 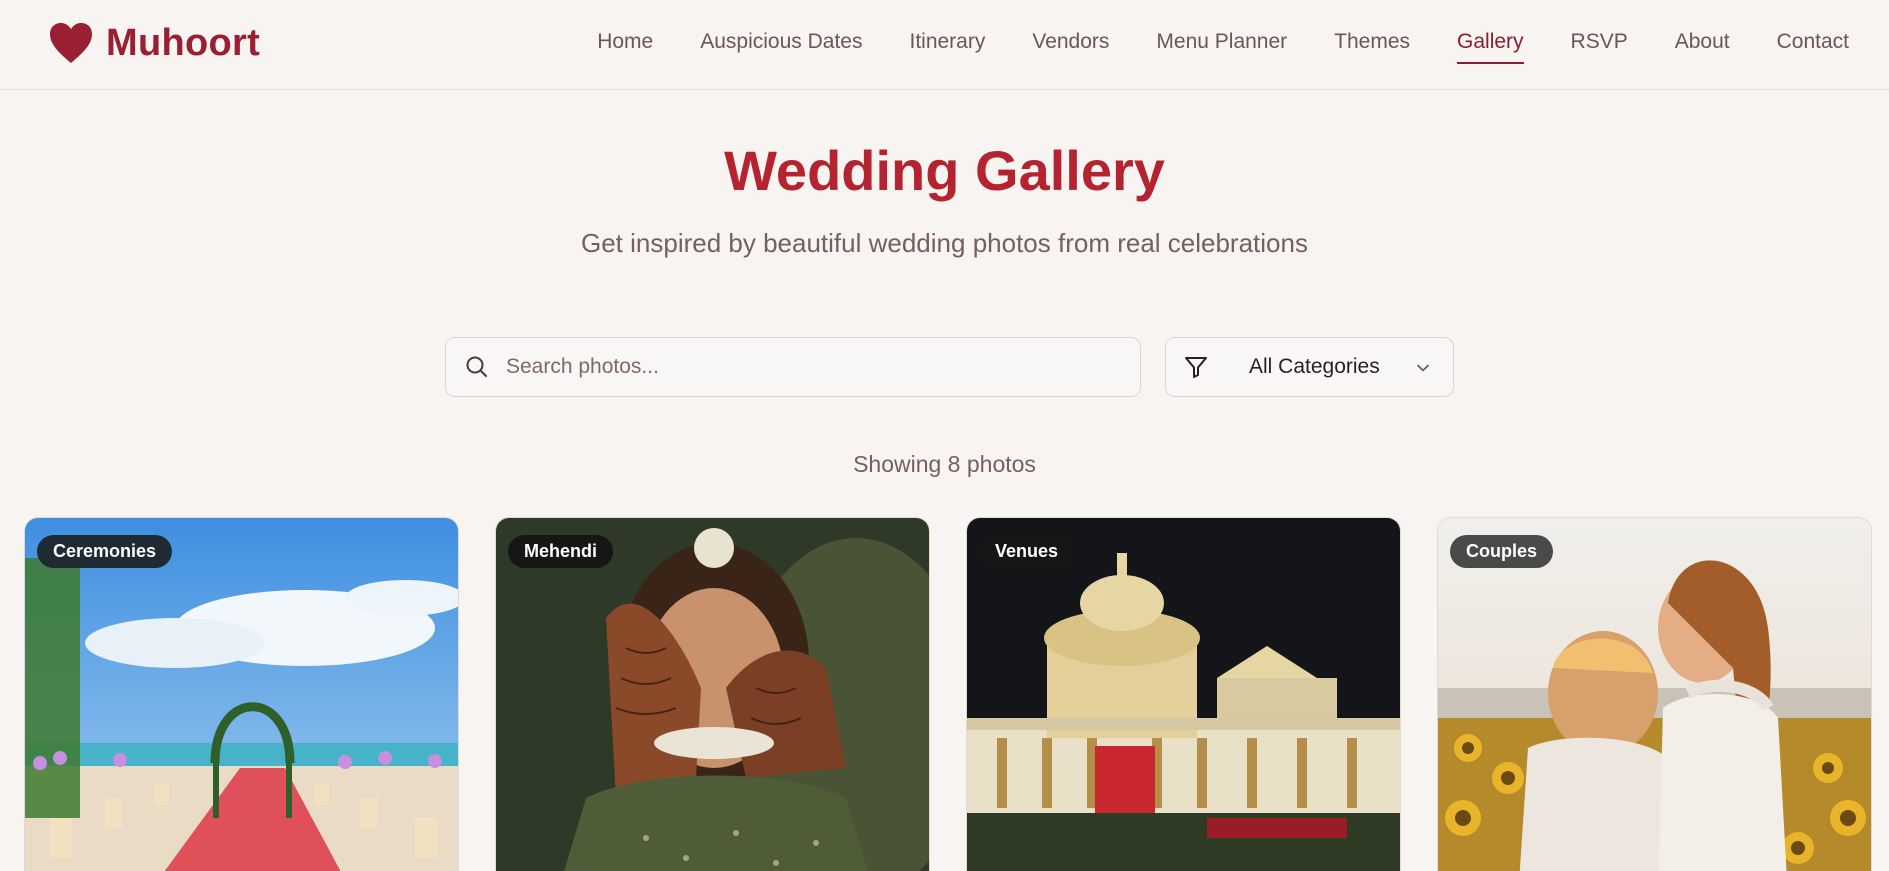 What do you see at coordinates (1372, 45) in the screenshot?
I see `nav-themes: Themes` at bounding box center [1372, 45].